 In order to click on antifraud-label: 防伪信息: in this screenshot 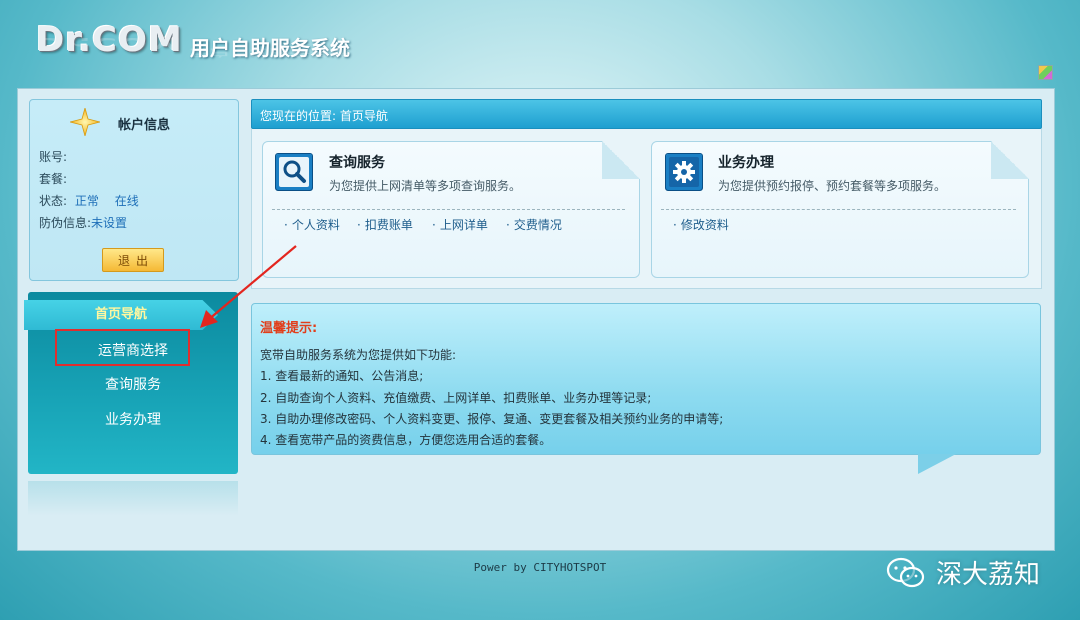, I will do `click(65, 223)`.